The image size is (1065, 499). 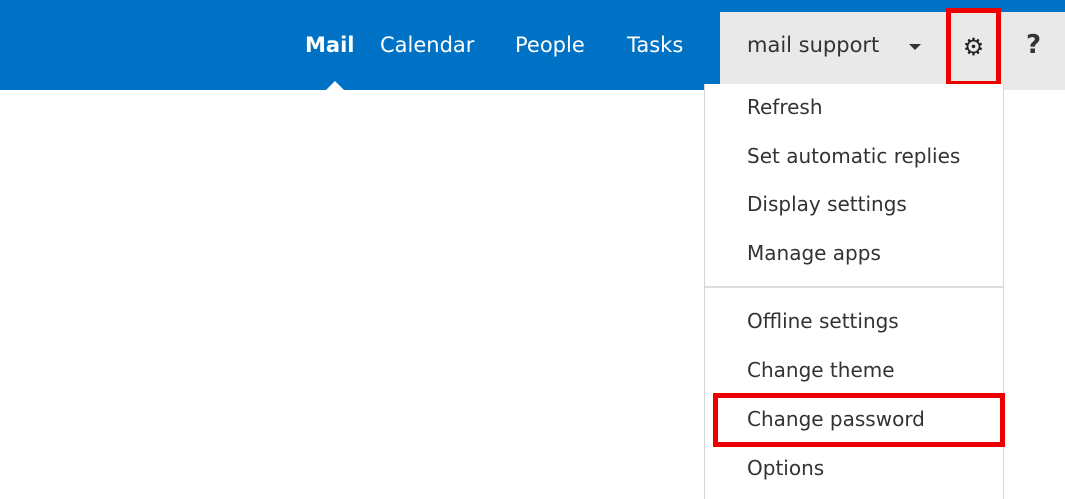 What do you see at coordinates (813, 45) in the screenshot?
I see `user-menu-button: mail support` at bounding box center [813, 45].